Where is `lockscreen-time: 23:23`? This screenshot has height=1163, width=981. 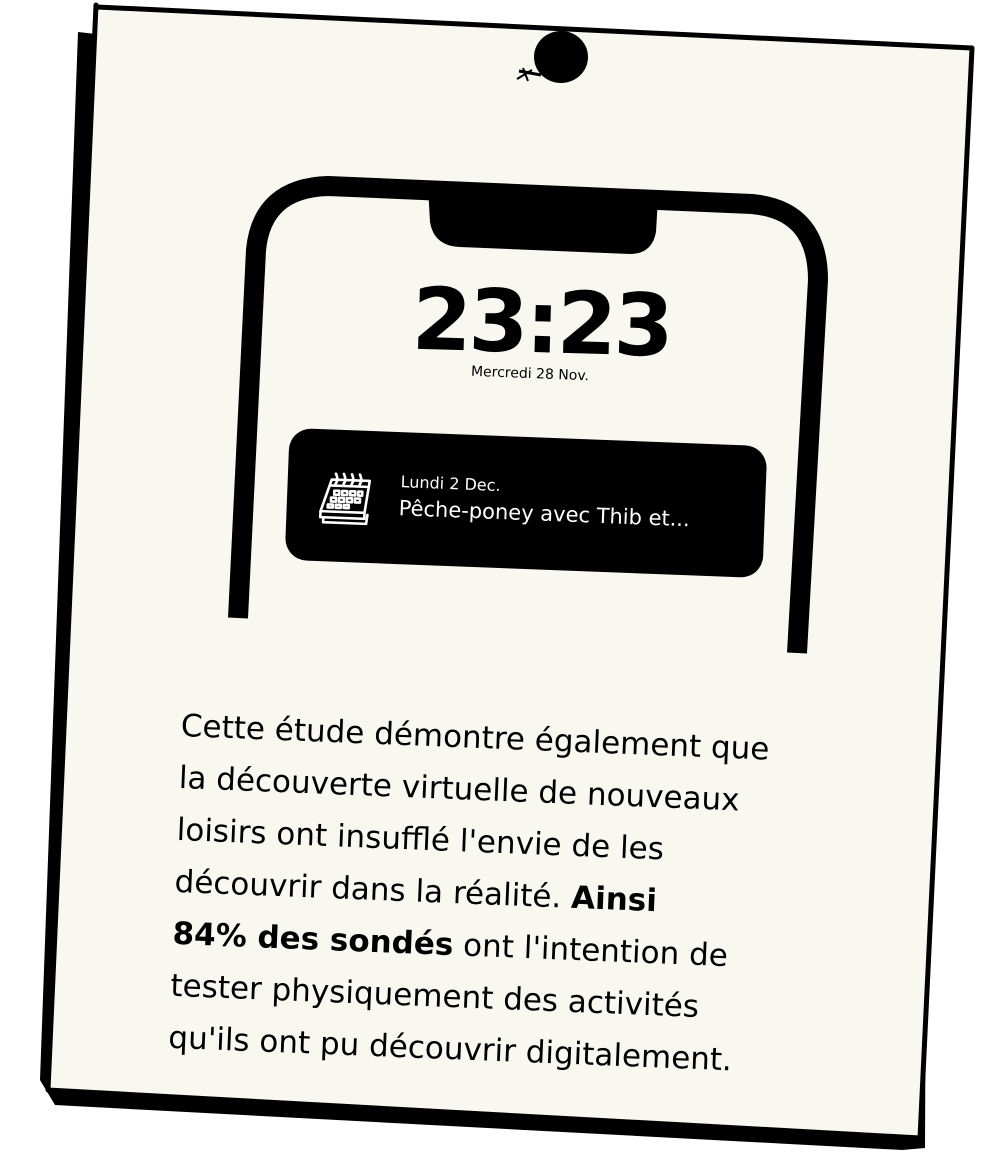
lockscreen-time: 23:23 is located at coordinates (541, 323).